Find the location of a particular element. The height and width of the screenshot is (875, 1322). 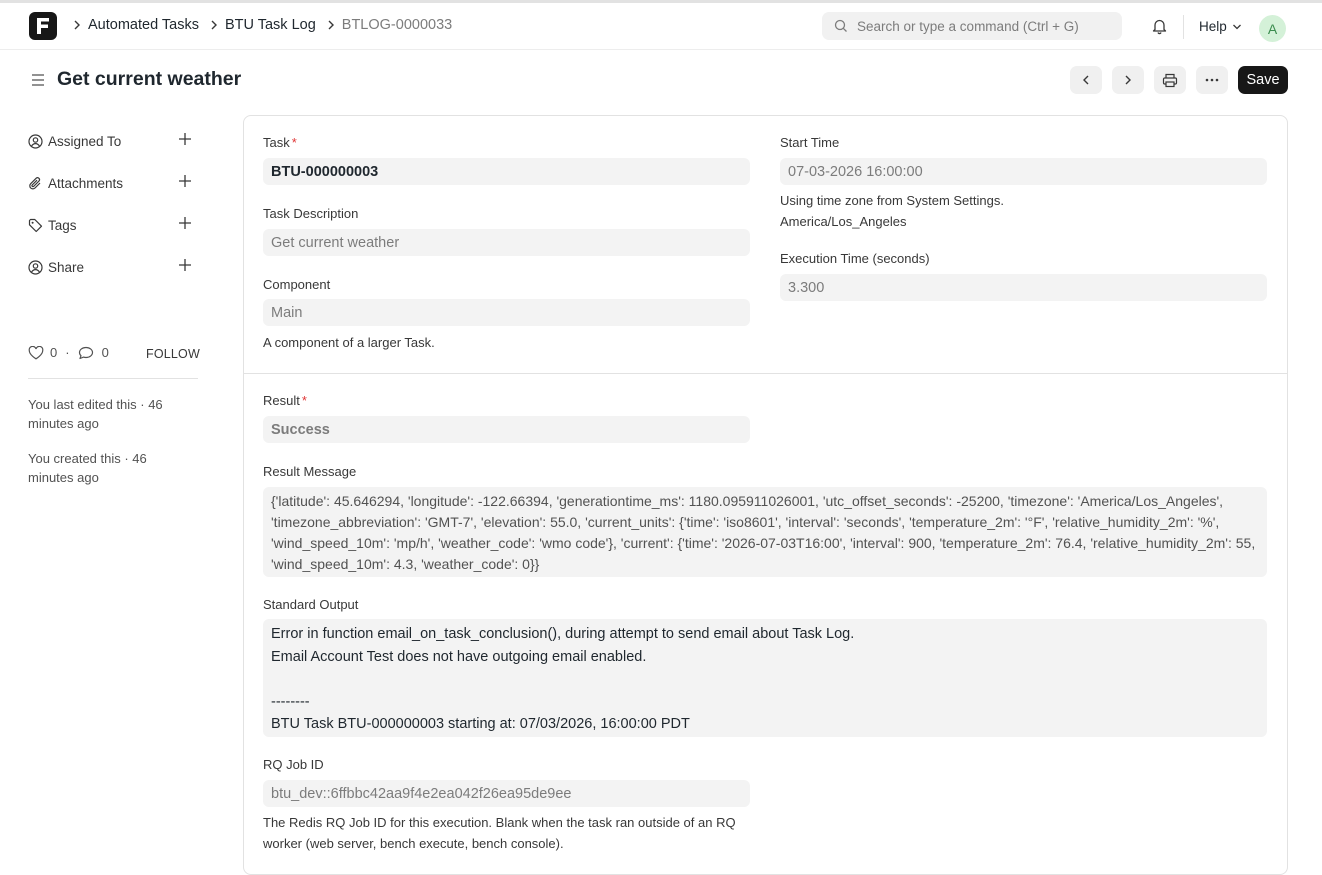

result-field: Success is located at coordinates (506, 429).